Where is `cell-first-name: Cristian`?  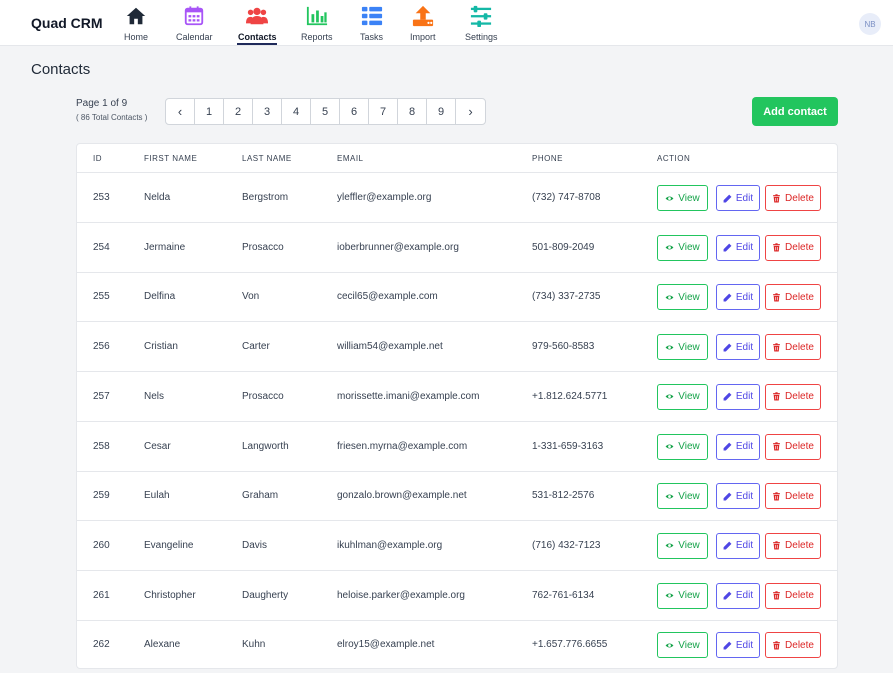 cell-first-name: Cristian is located at coordinates (161, 347).